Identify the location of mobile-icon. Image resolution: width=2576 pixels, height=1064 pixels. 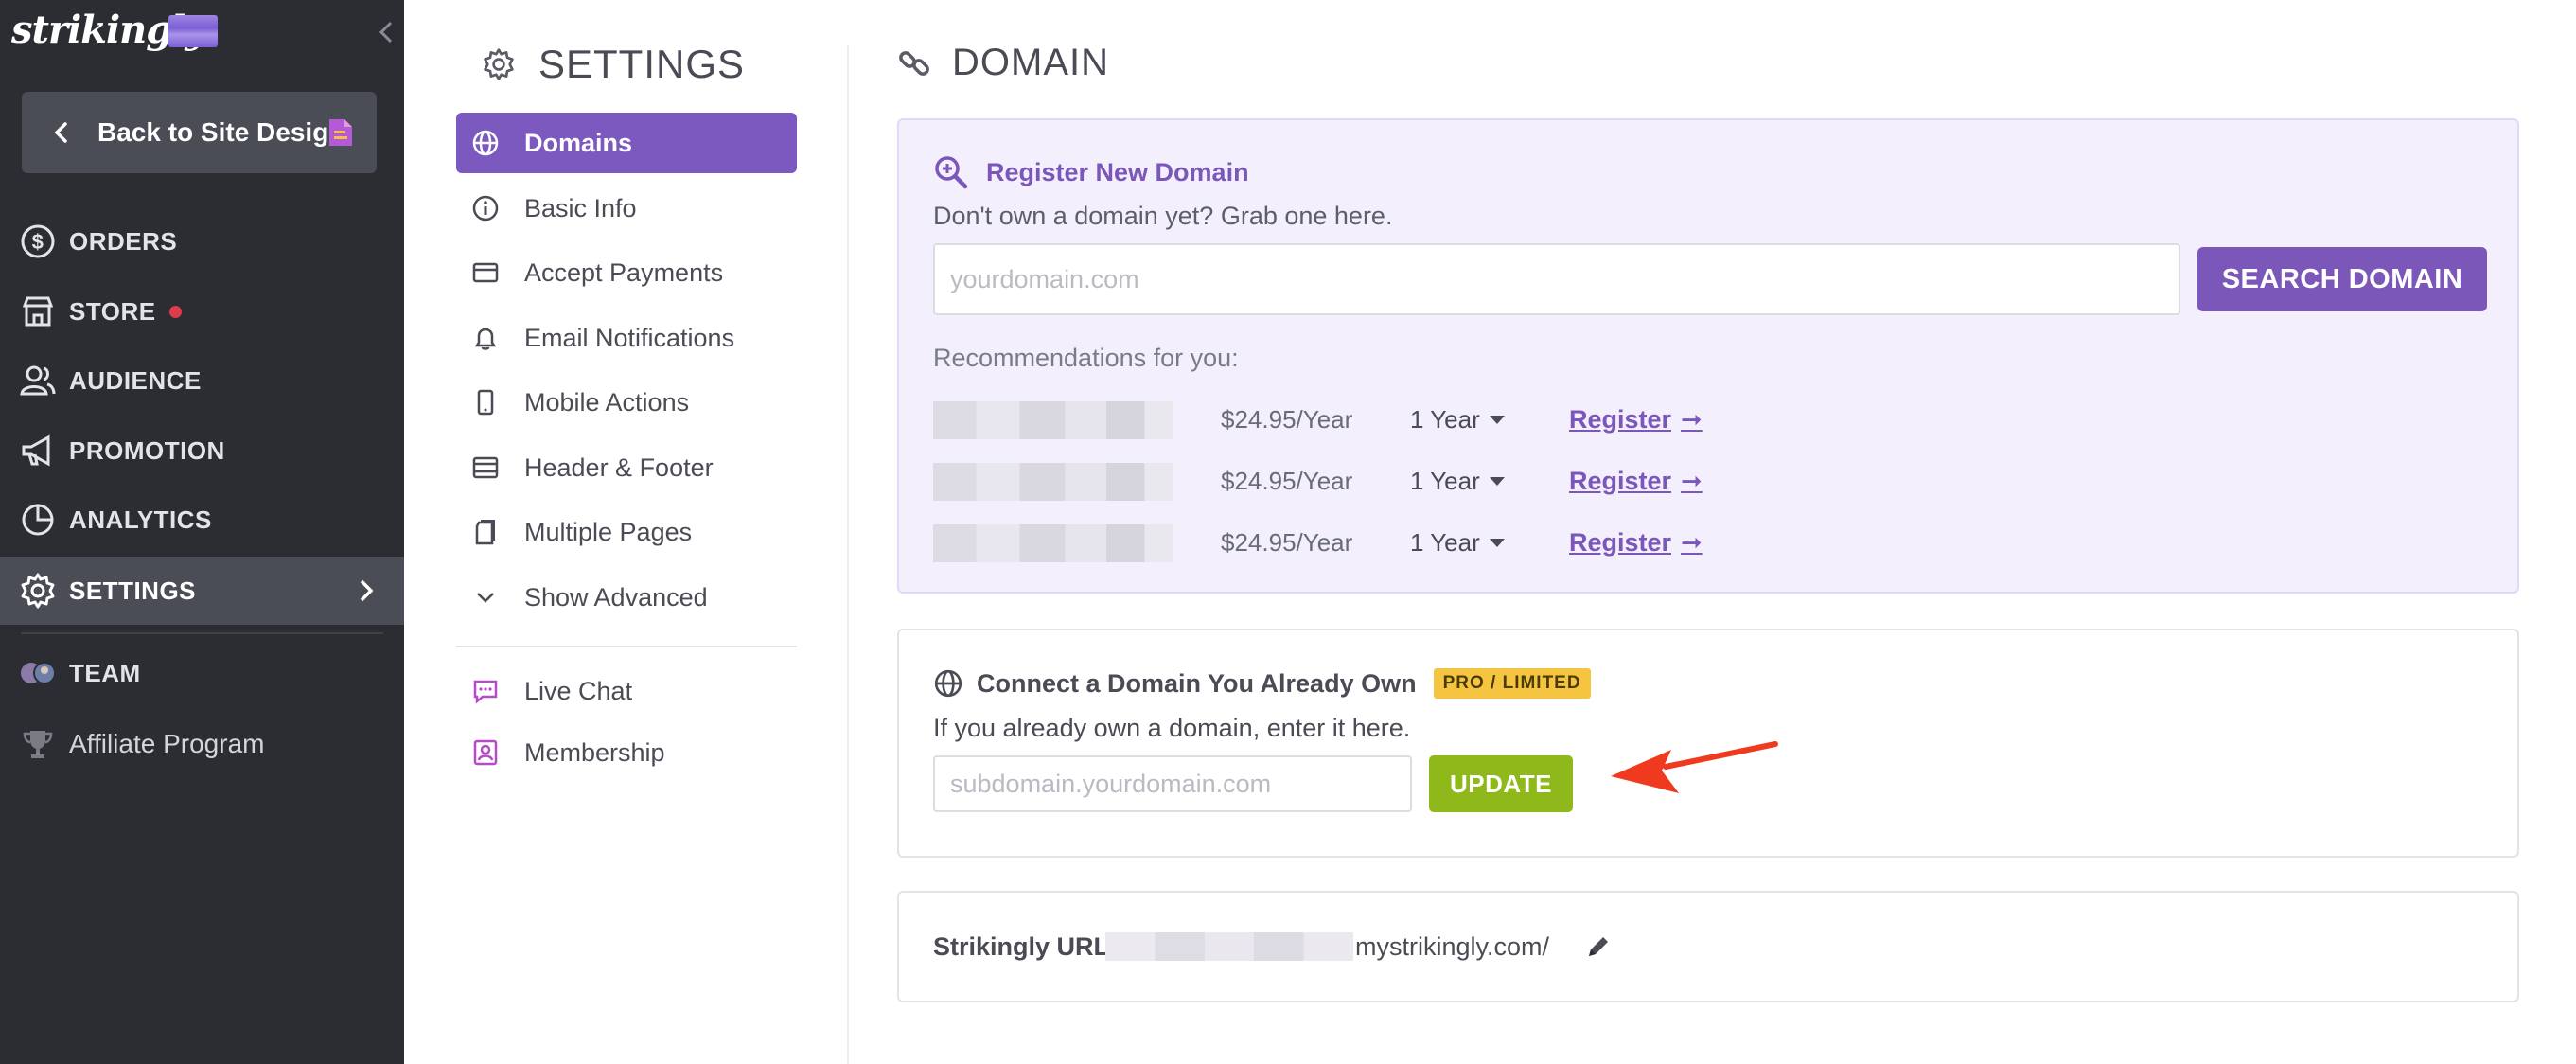
(485, 402).